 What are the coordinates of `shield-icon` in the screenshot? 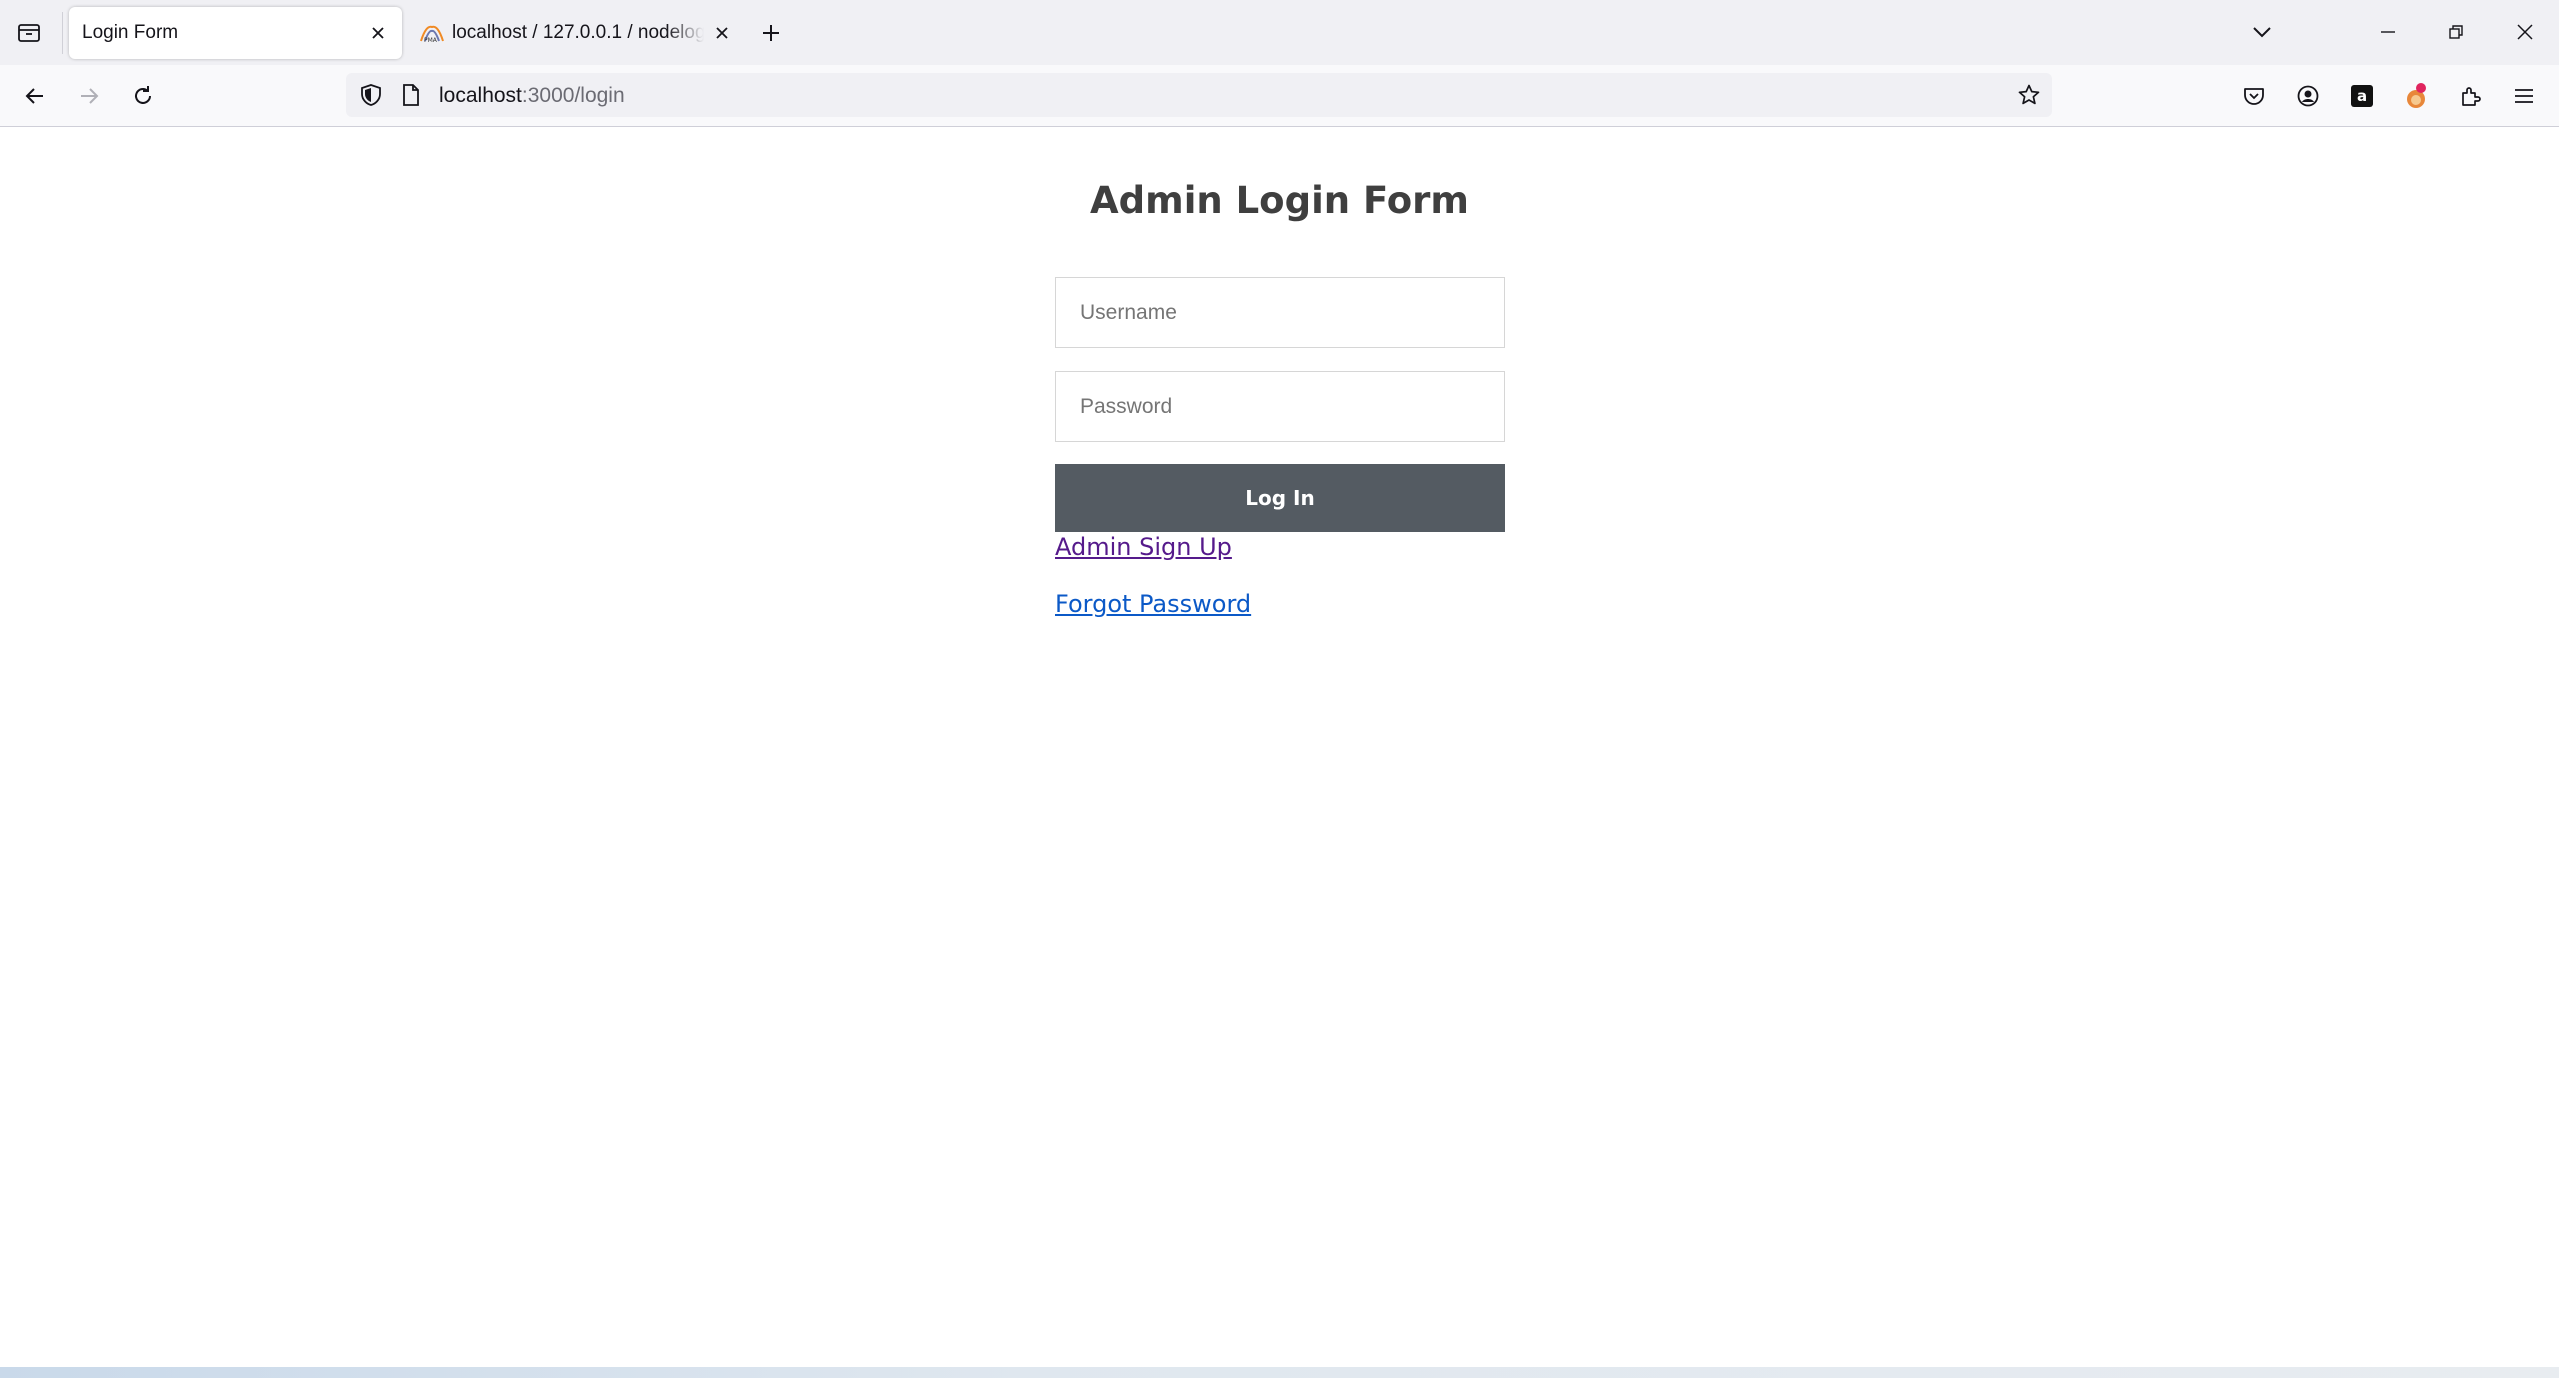 It's located at (371, 95).